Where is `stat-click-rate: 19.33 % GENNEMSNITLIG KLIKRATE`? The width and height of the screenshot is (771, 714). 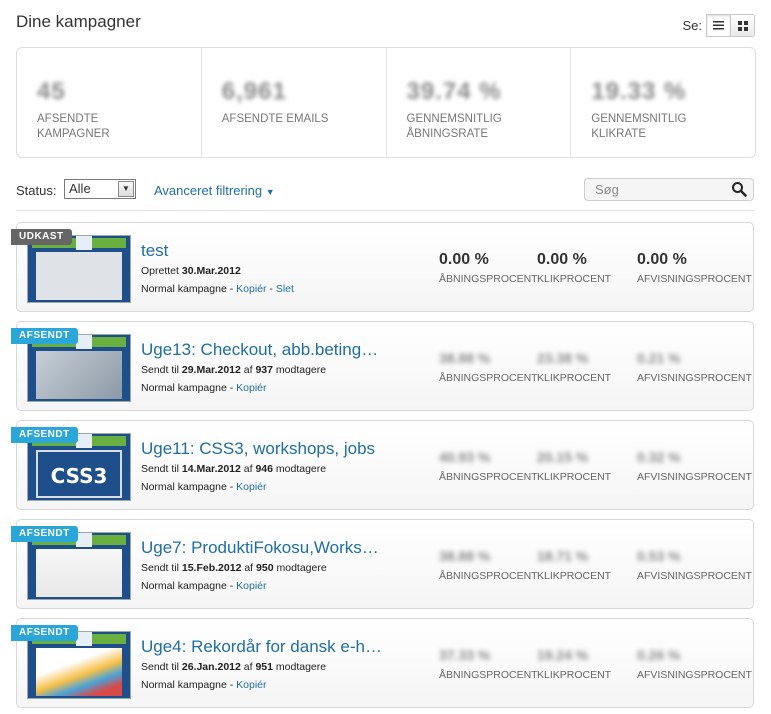 stat-click-rate: 19.33 % GENNEMSNITLIG KLIKRATE is located at coordinates (663, 102).